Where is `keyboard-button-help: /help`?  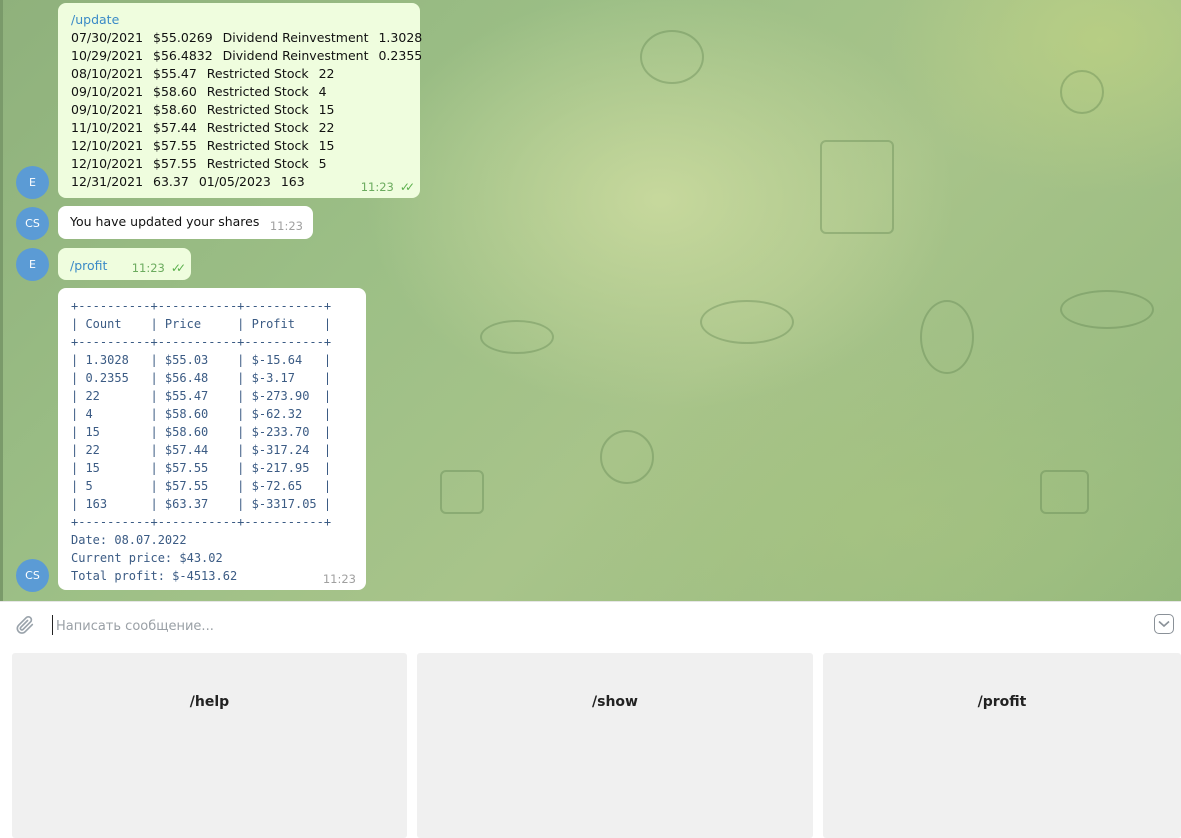 keyboard-button-help: /help is located at coordinates (209, 745).